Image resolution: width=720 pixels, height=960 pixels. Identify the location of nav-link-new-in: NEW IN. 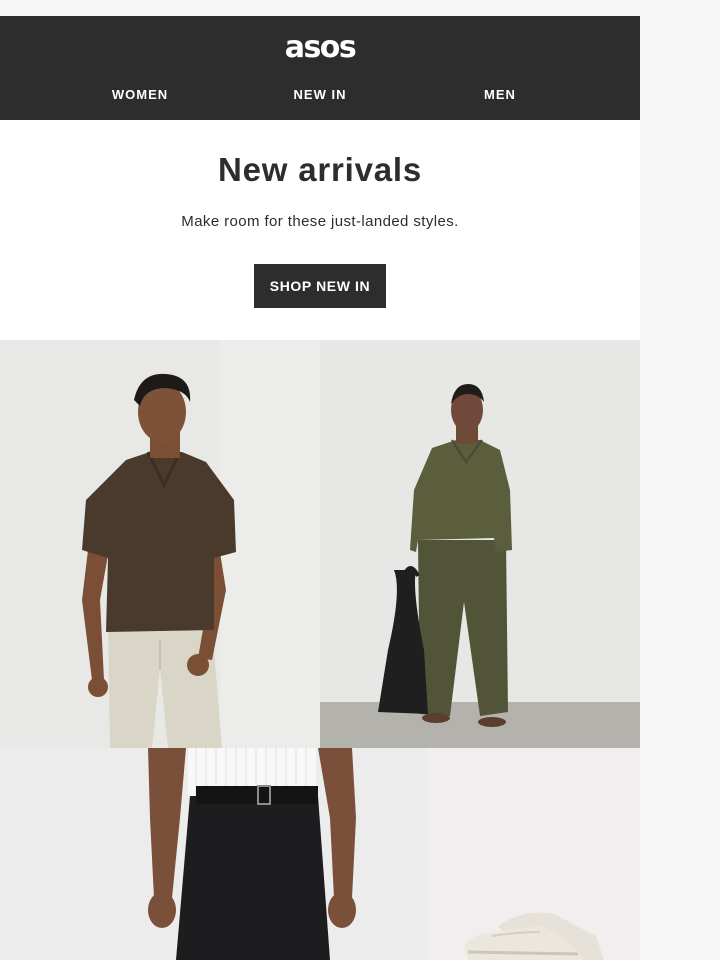
(320, 95).